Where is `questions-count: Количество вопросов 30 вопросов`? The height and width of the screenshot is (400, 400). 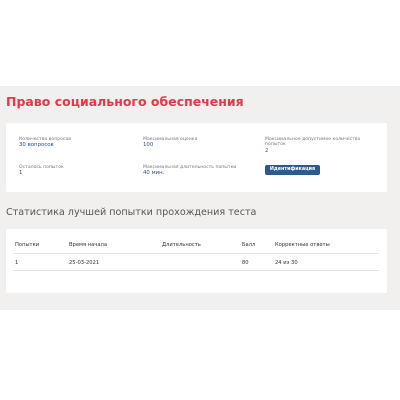
questions-count: Количество вопросов 30 вопросов is located at coordinates (45, 143).